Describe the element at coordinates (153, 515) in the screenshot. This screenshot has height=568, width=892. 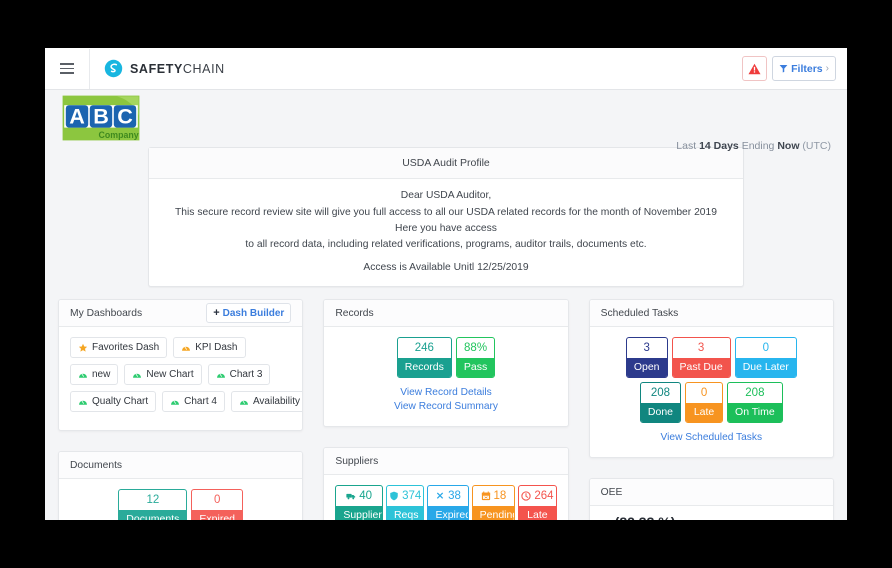
I see `kpi-tile-label: Documents` at that location.